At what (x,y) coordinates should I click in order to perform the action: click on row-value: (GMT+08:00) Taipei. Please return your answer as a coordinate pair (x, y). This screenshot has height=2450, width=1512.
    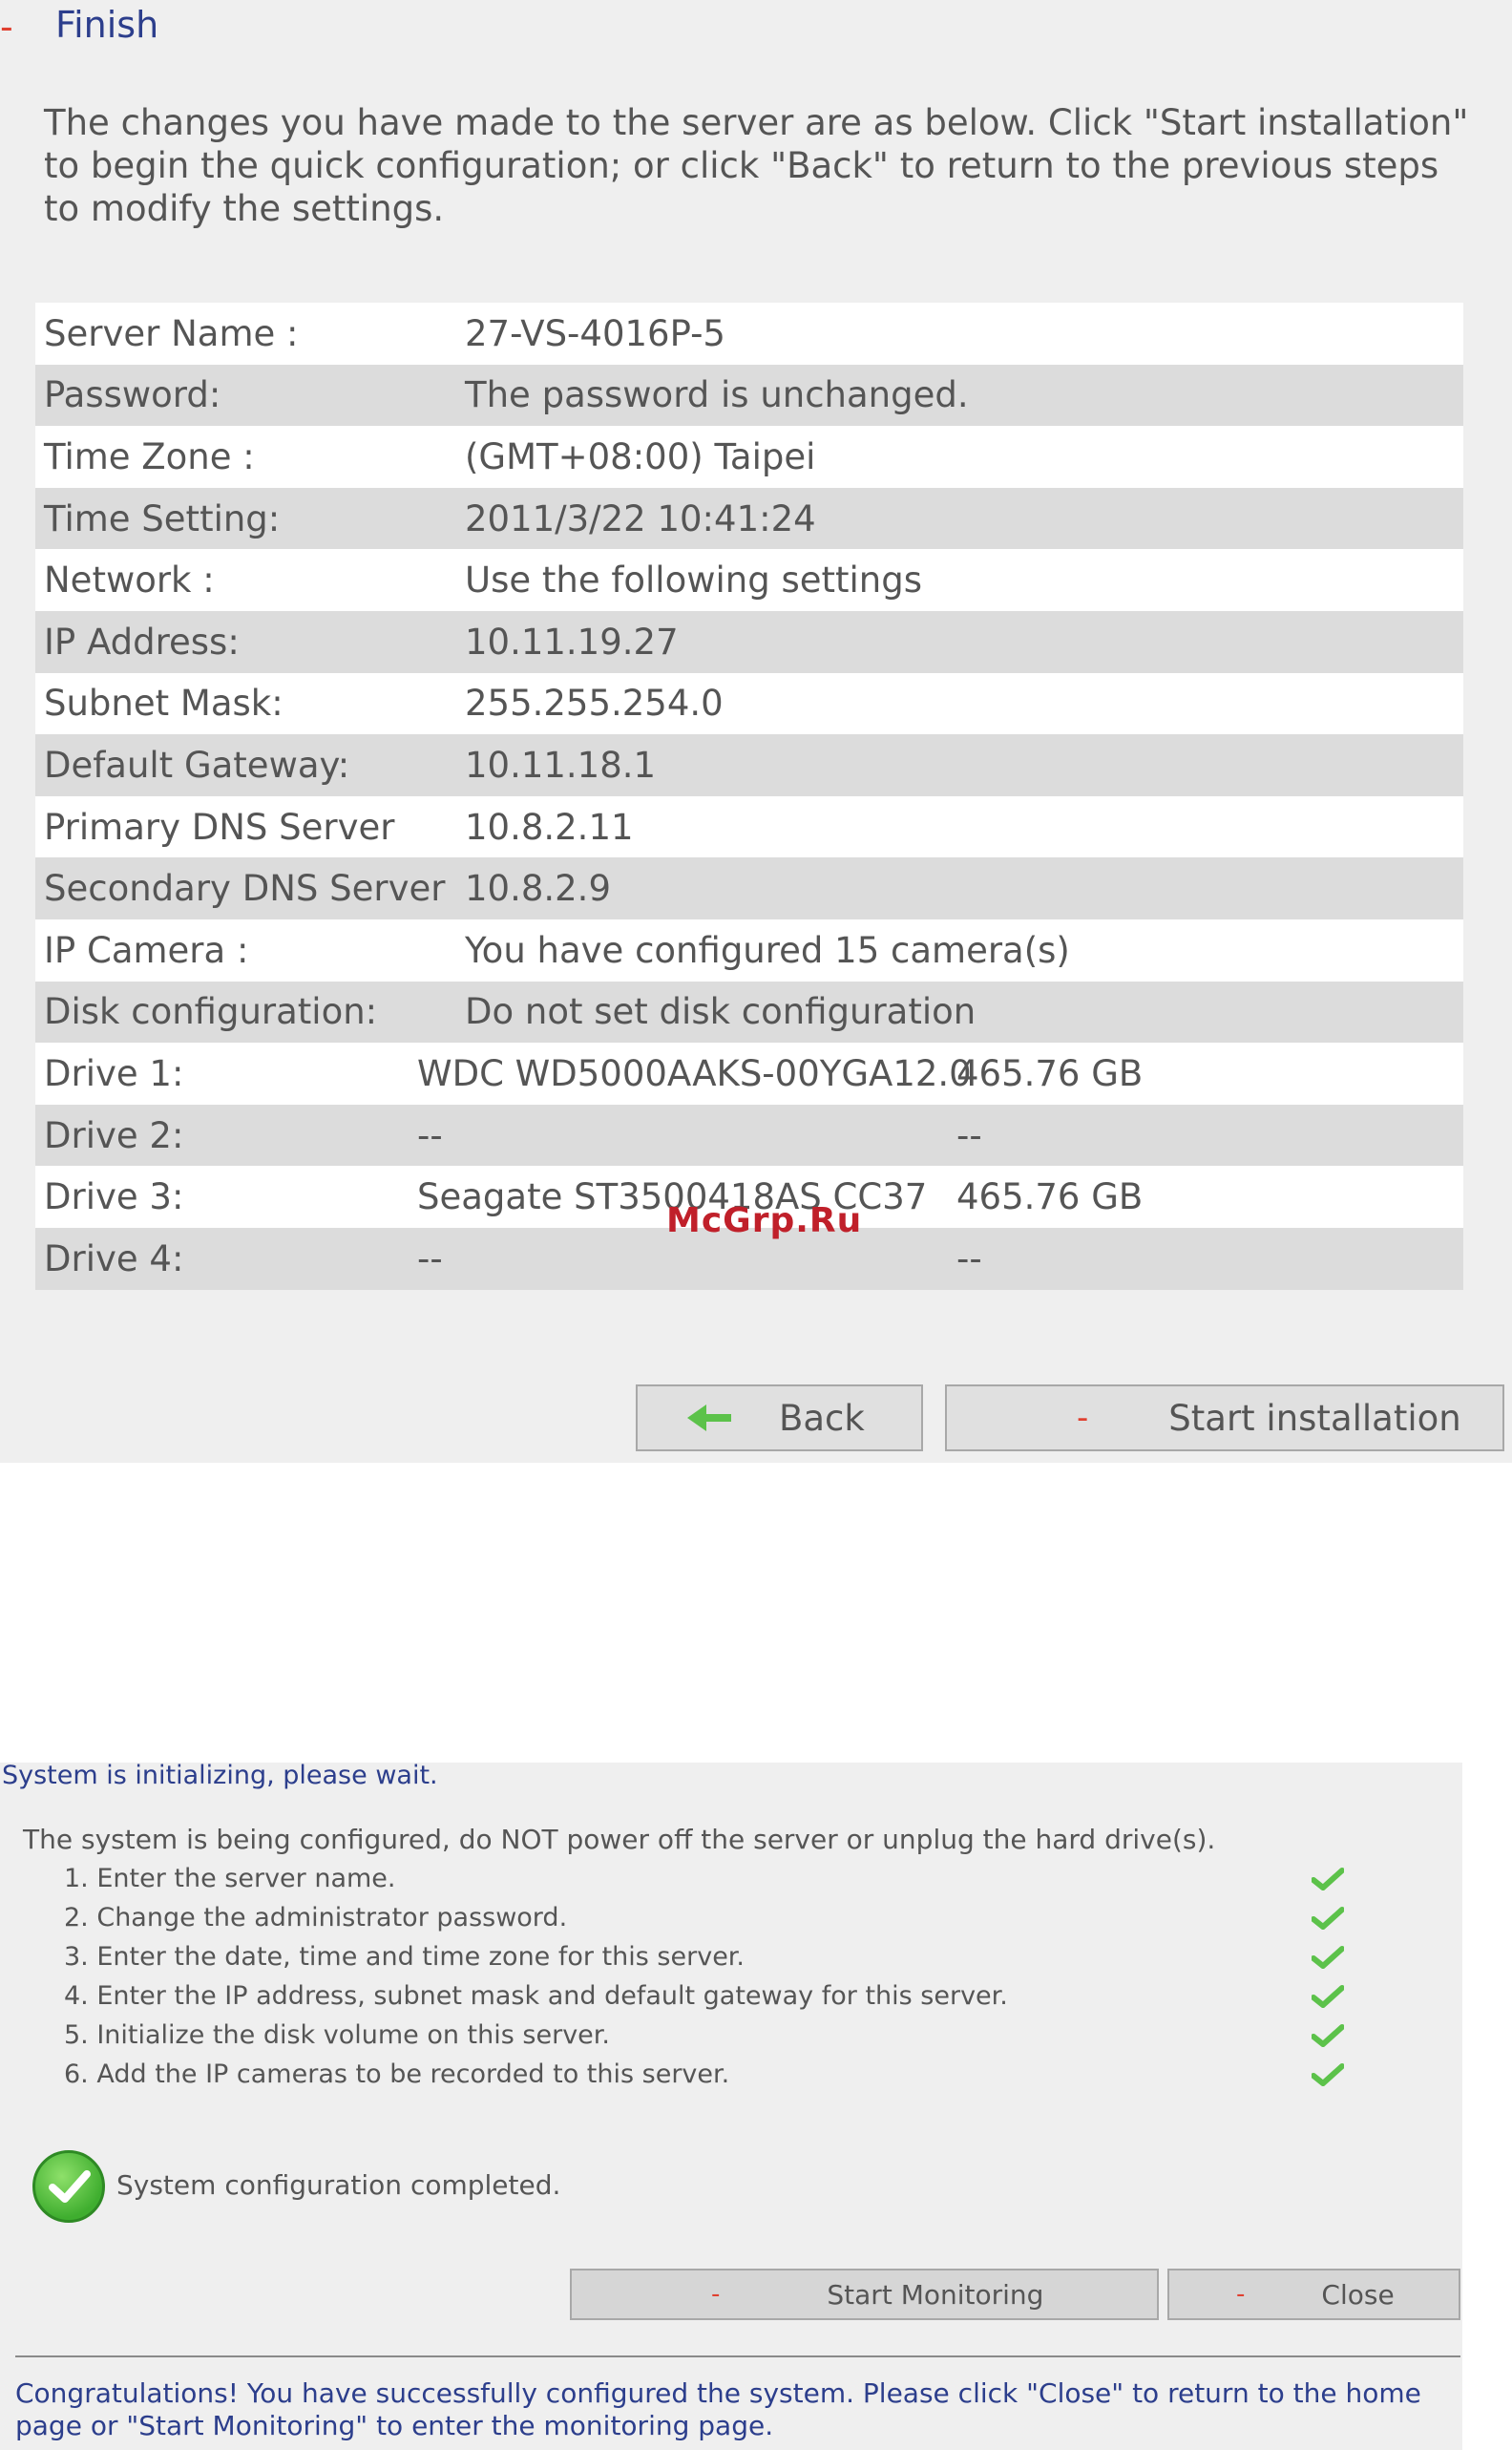
    Looking at the image, I should click on (640, 456).